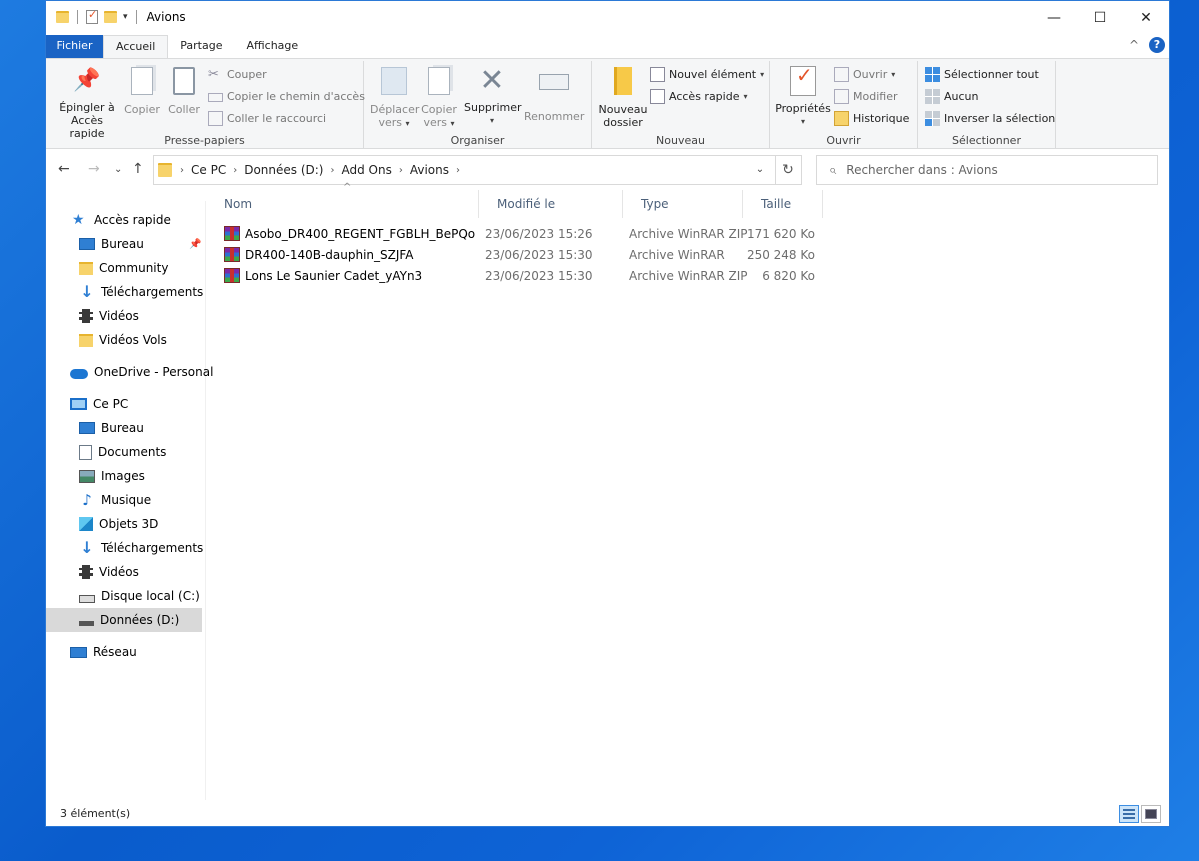 The height and width of the screenshot is (861, 1199). Describe the element at coordinates (141, 372) in the screenshot. I see `nav-onedrive: OneDrive - Personal` at that location.